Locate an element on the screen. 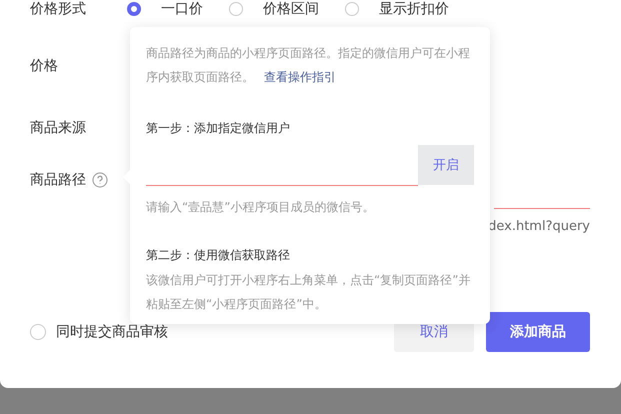 Image resolution: width=621 pixels, height=414 pixels. help-icon is located at coordinates (100, 180).